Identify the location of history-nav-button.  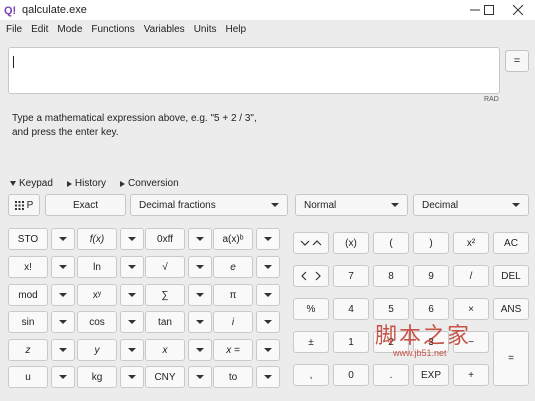
(311, 243).